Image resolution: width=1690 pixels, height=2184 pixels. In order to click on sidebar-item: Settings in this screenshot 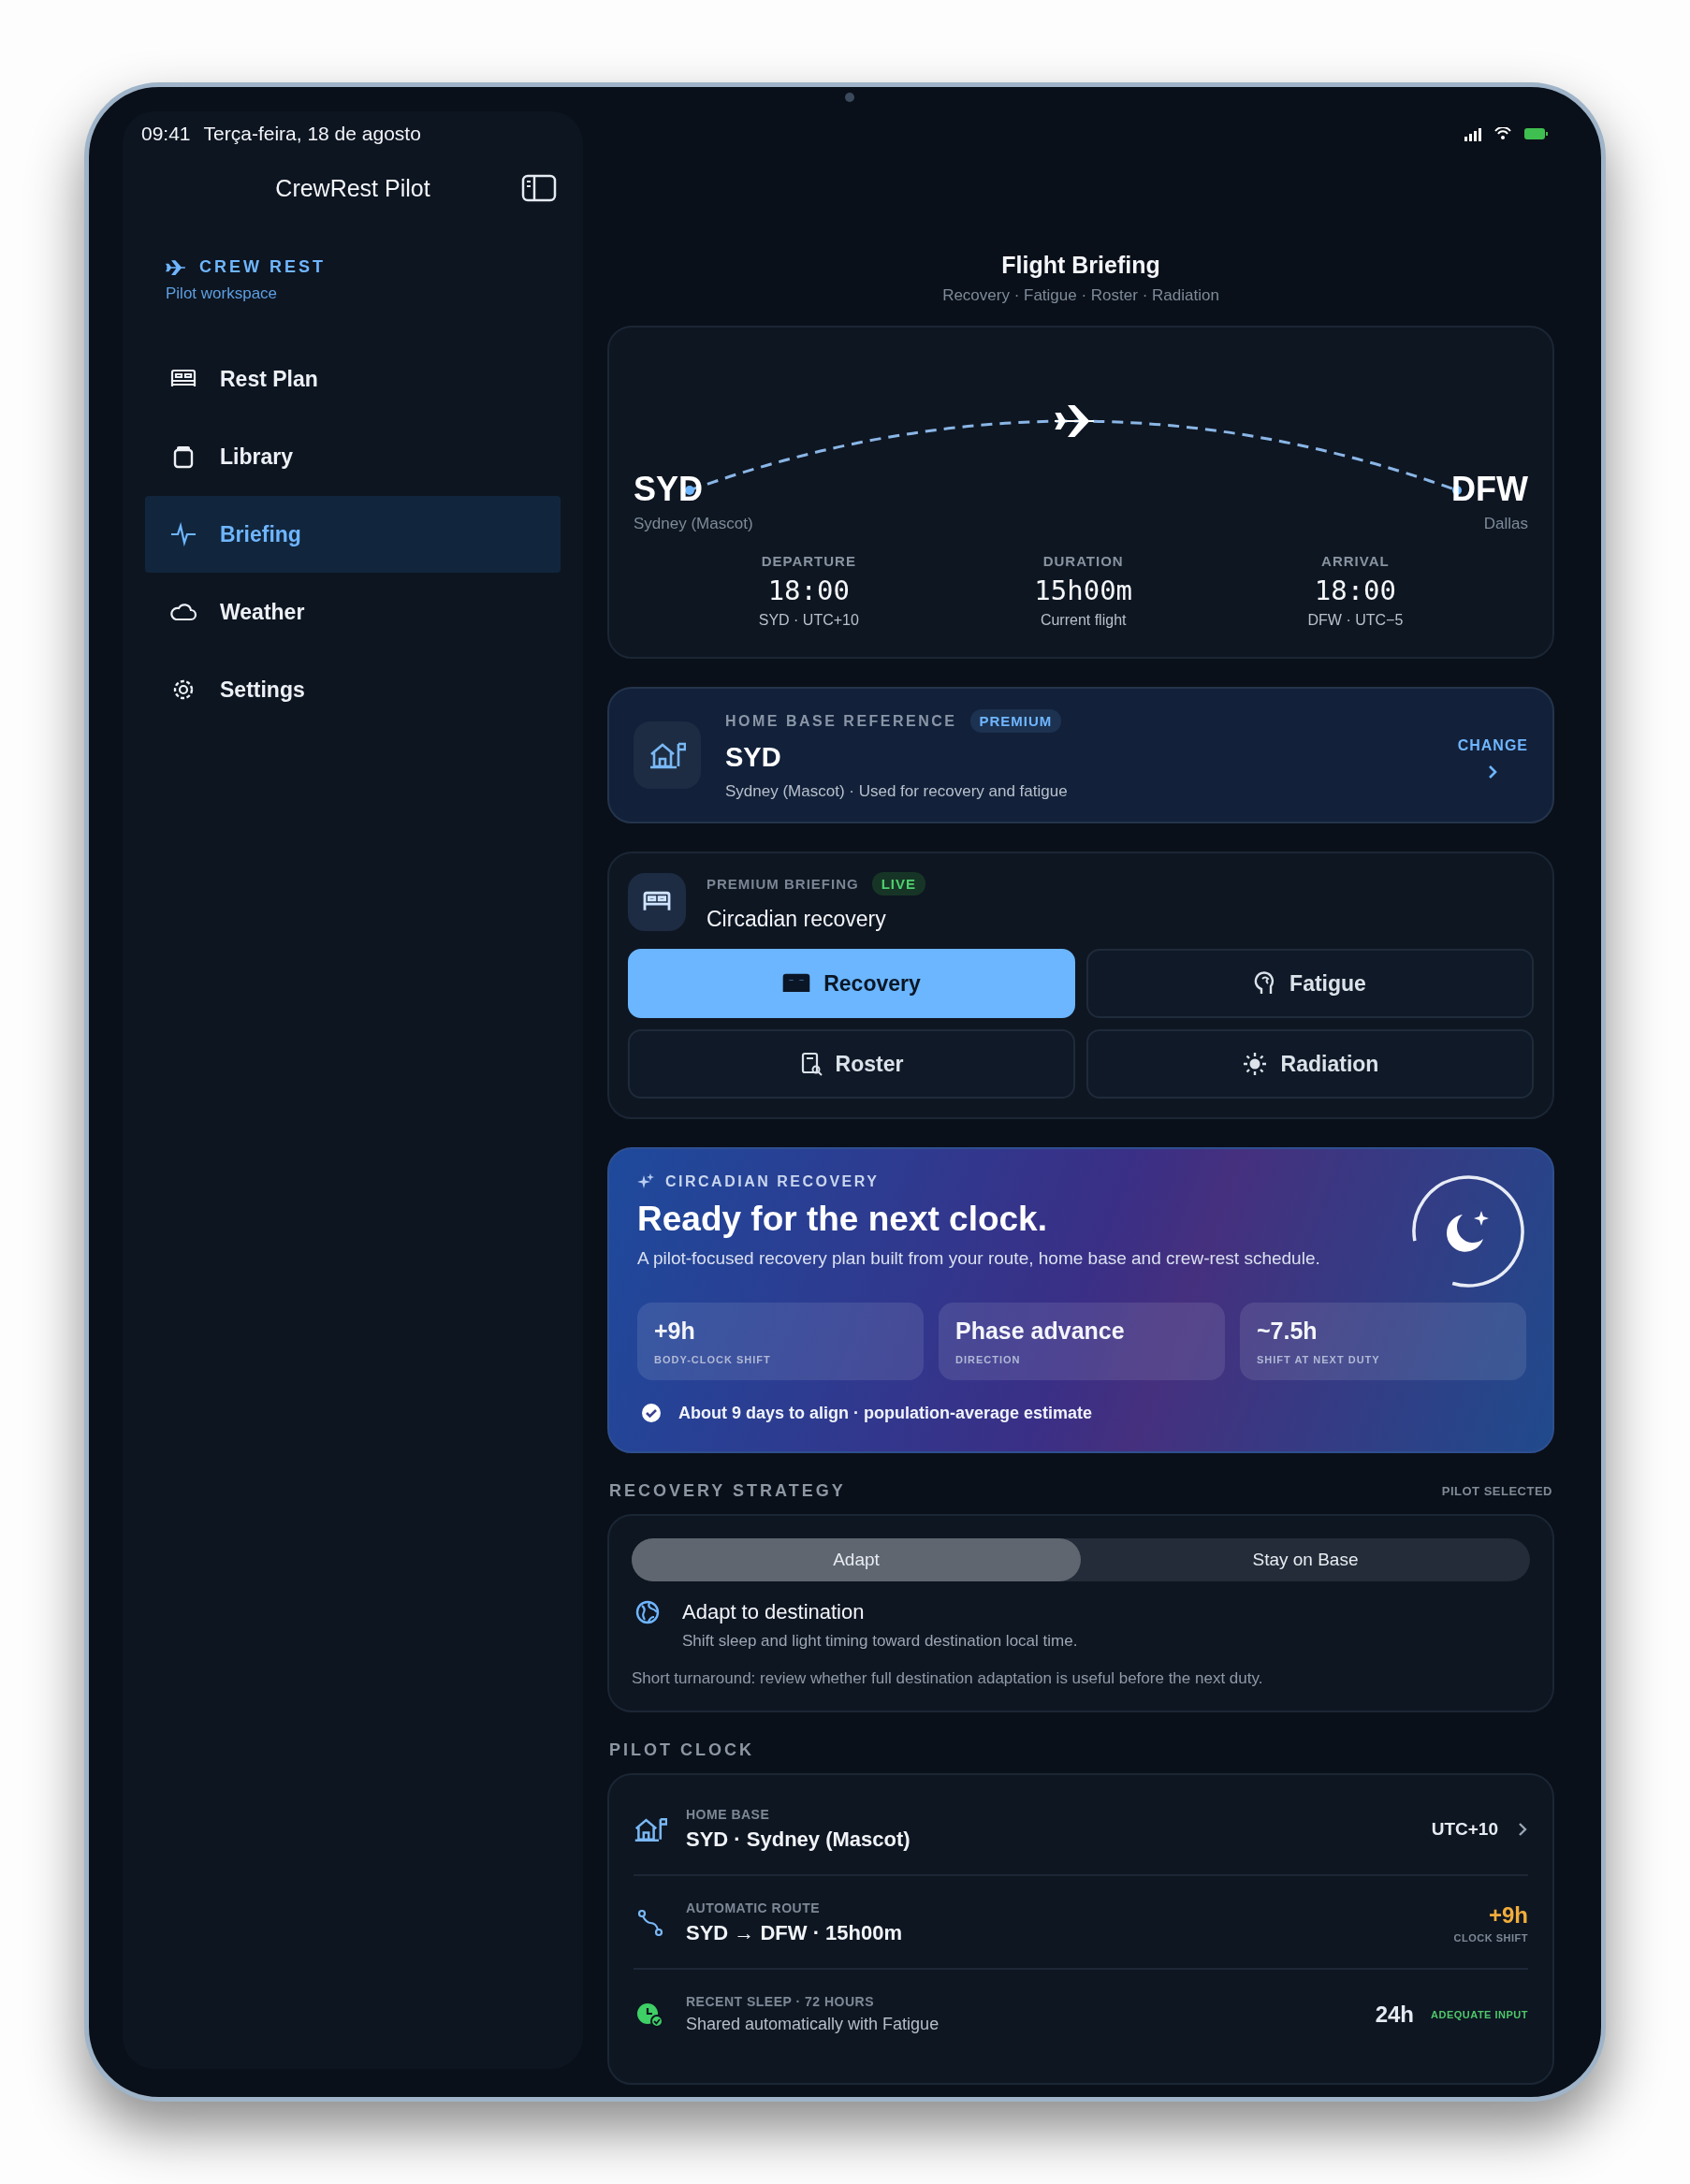, I will do `click(353, 689)`.